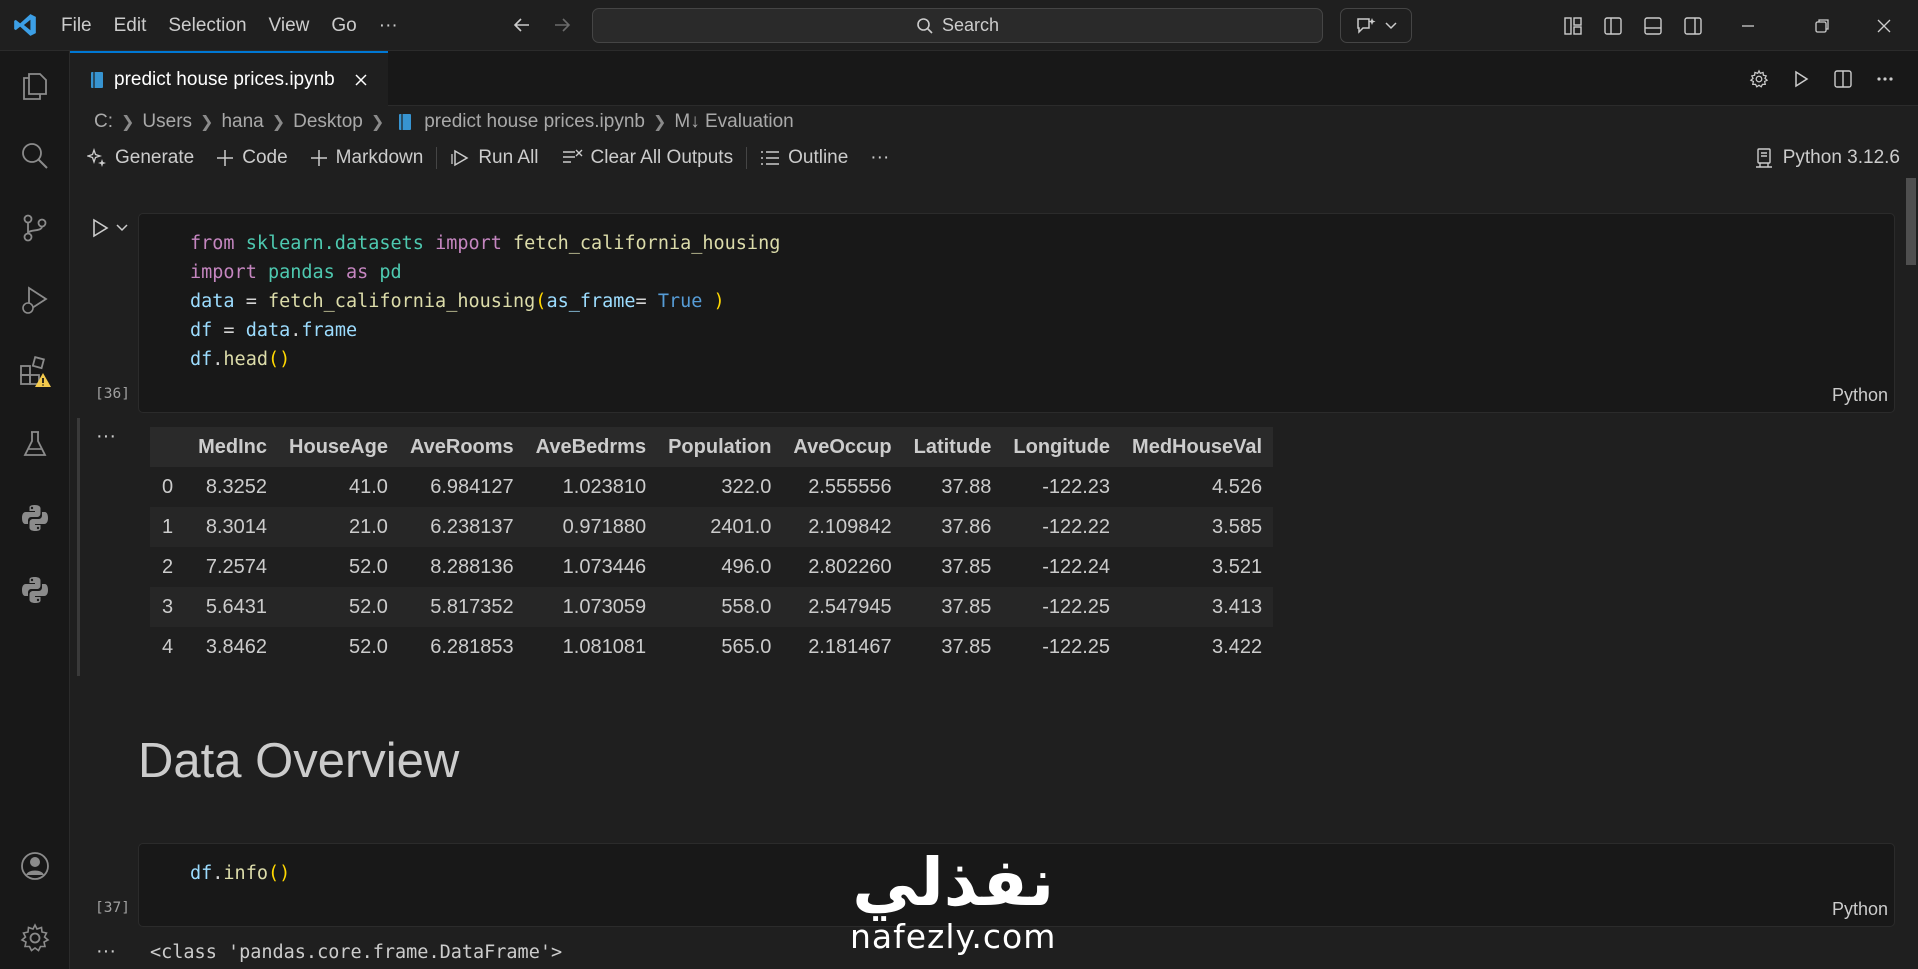  I want to click on editor-tabs: predict house prices.ipynb, so click(994, 78).